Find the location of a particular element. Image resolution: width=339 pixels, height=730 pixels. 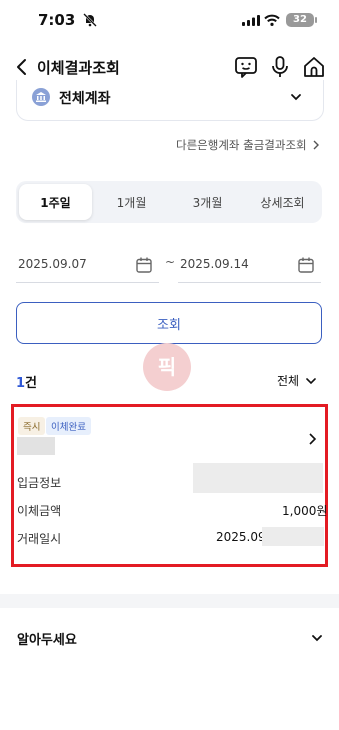

account-select-label: 전체계좌 is located at coordinates (85, 99).